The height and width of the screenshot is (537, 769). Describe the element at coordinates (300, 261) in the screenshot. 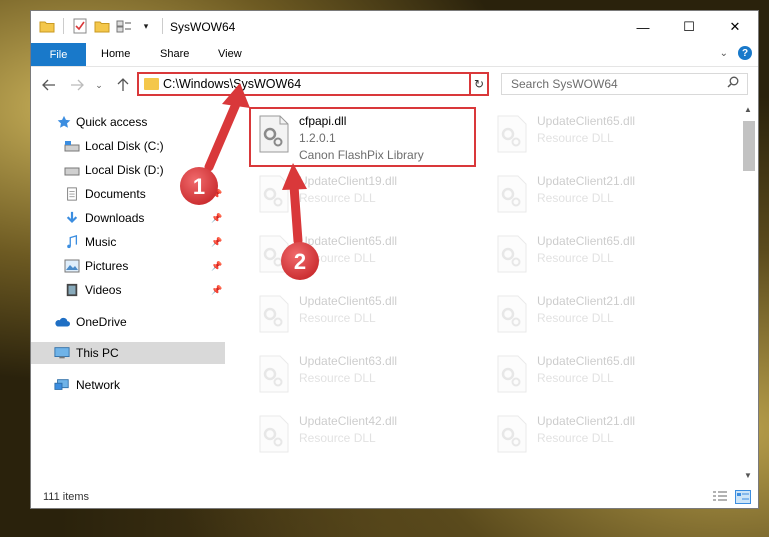

I see `annotation-label-2: 2` at that location.